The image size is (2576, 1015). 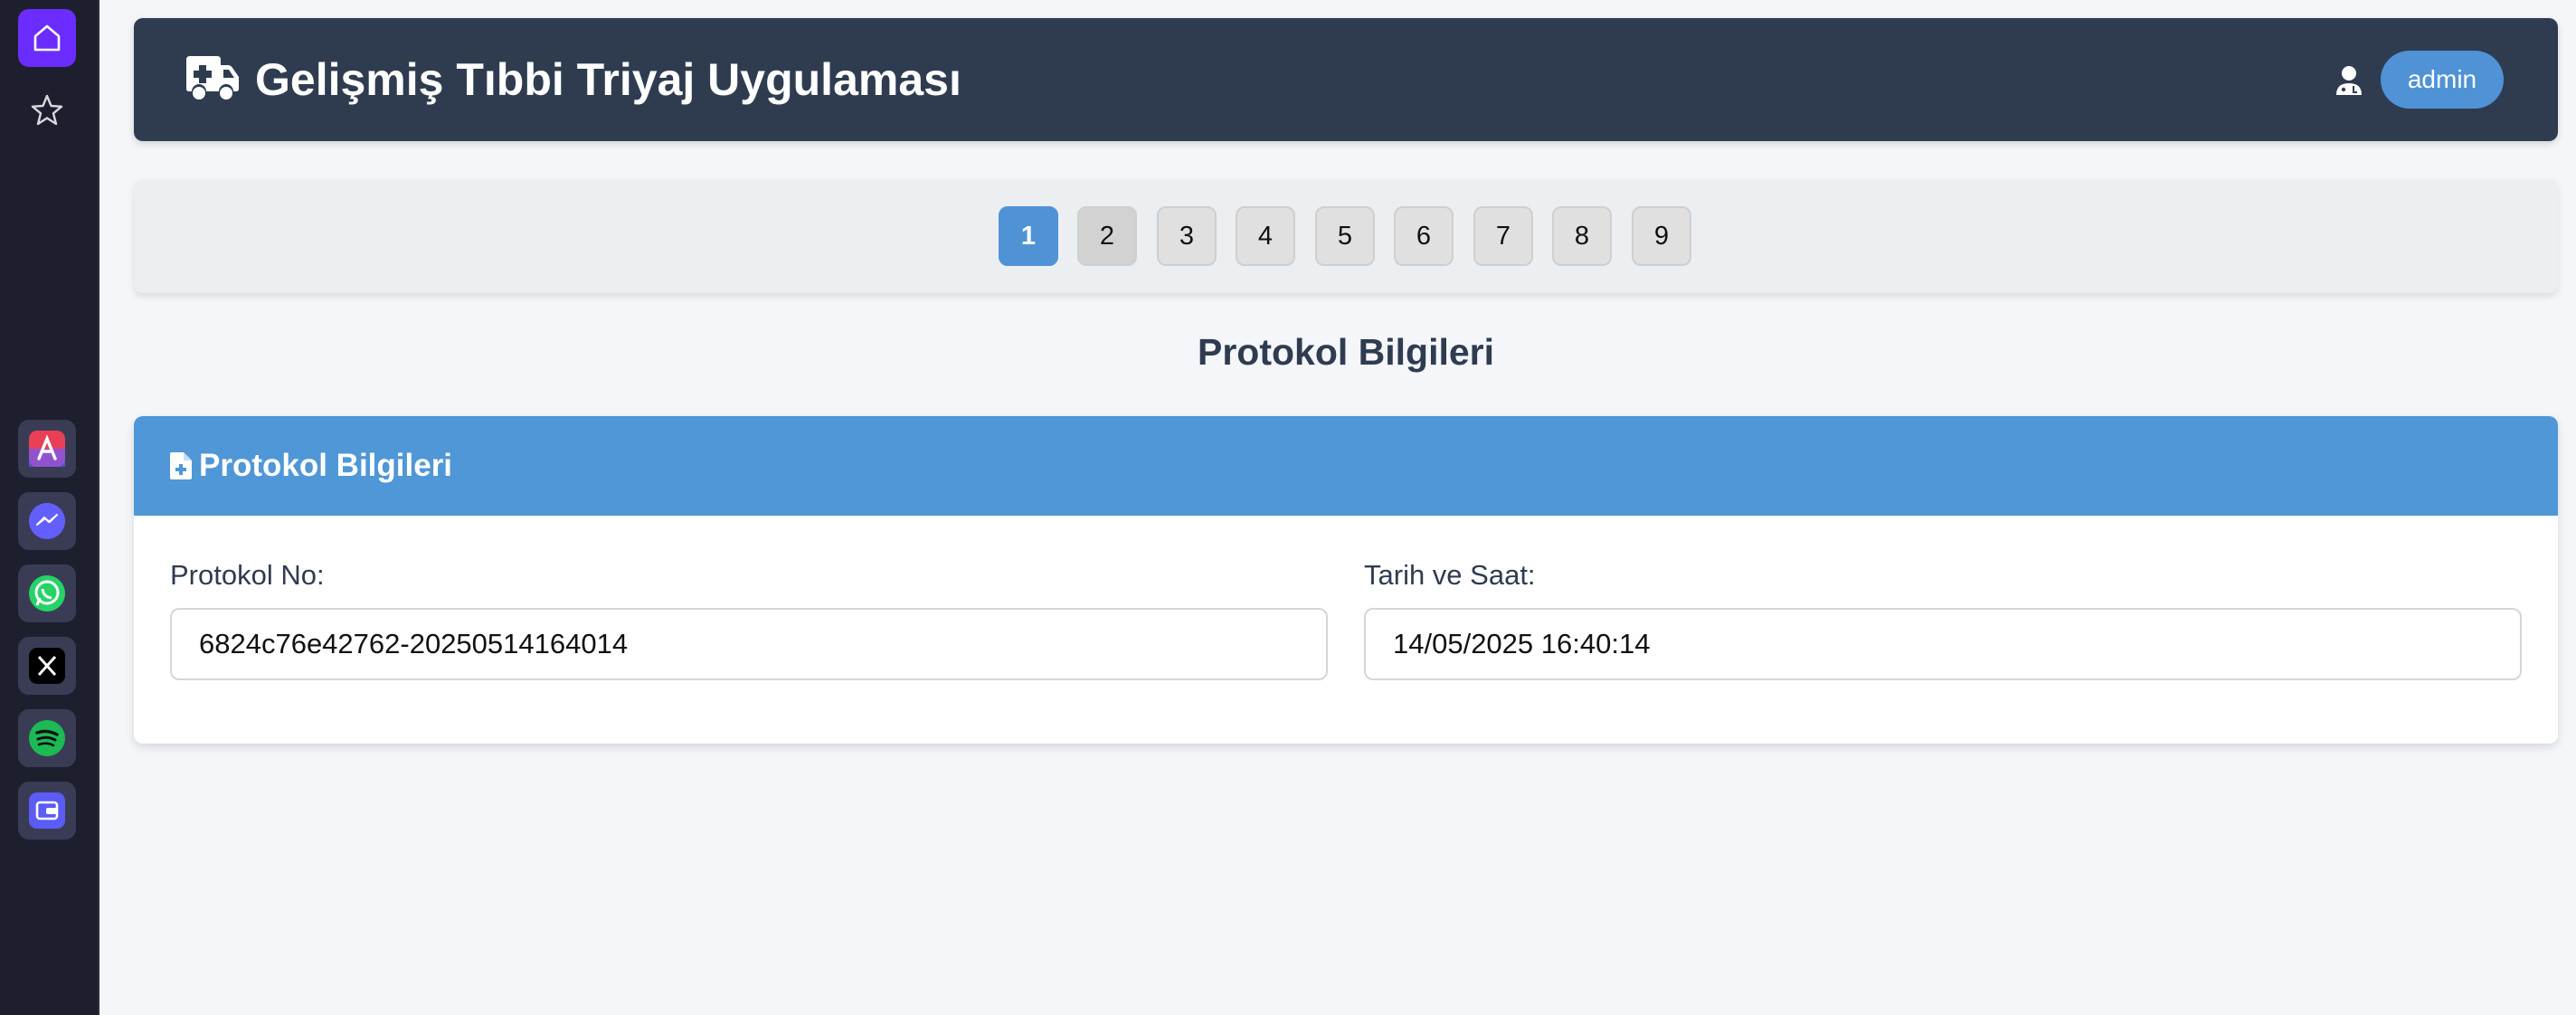 What do you see at coordinates (47, 110) in the screenshot?
I see `star-icon` at bounding box center [47, 110].